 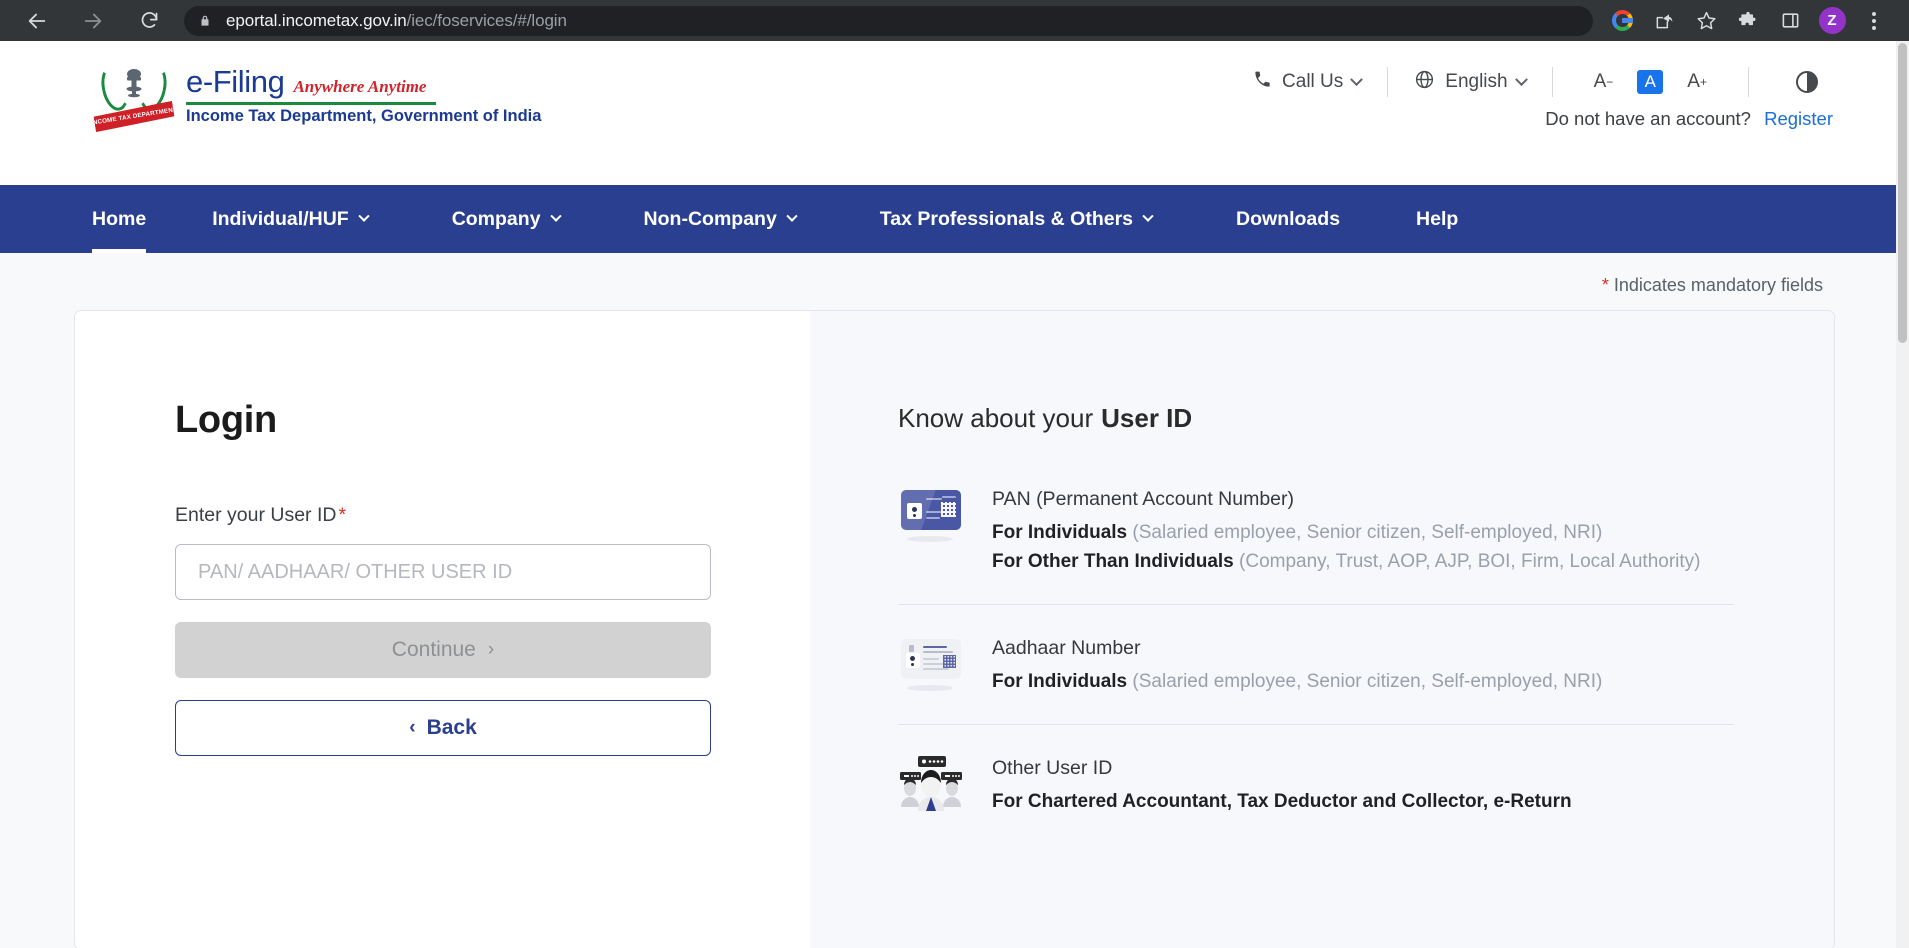 I want to click on star-icon, so click(x=1706, y=21).